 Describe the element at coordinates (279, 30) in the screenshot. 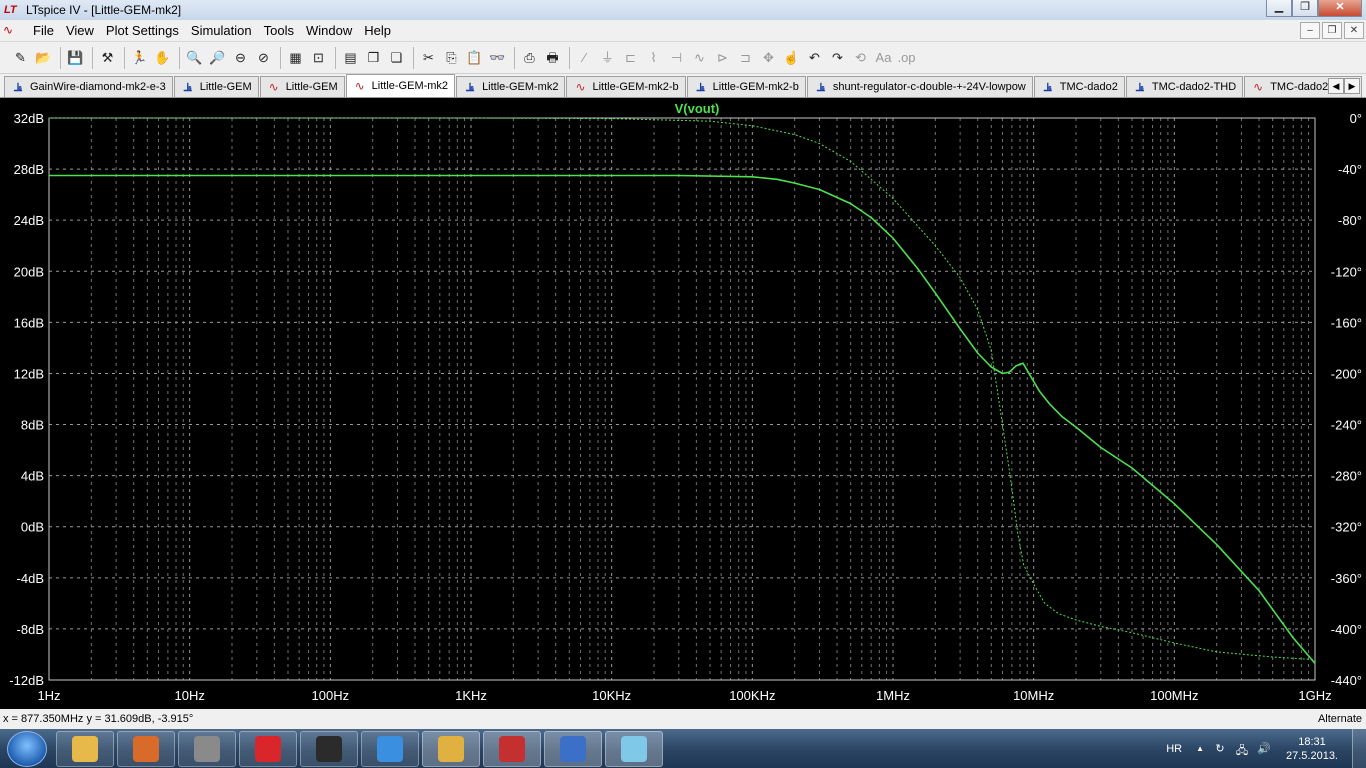

I see `menu-tools: Tools` at that location.